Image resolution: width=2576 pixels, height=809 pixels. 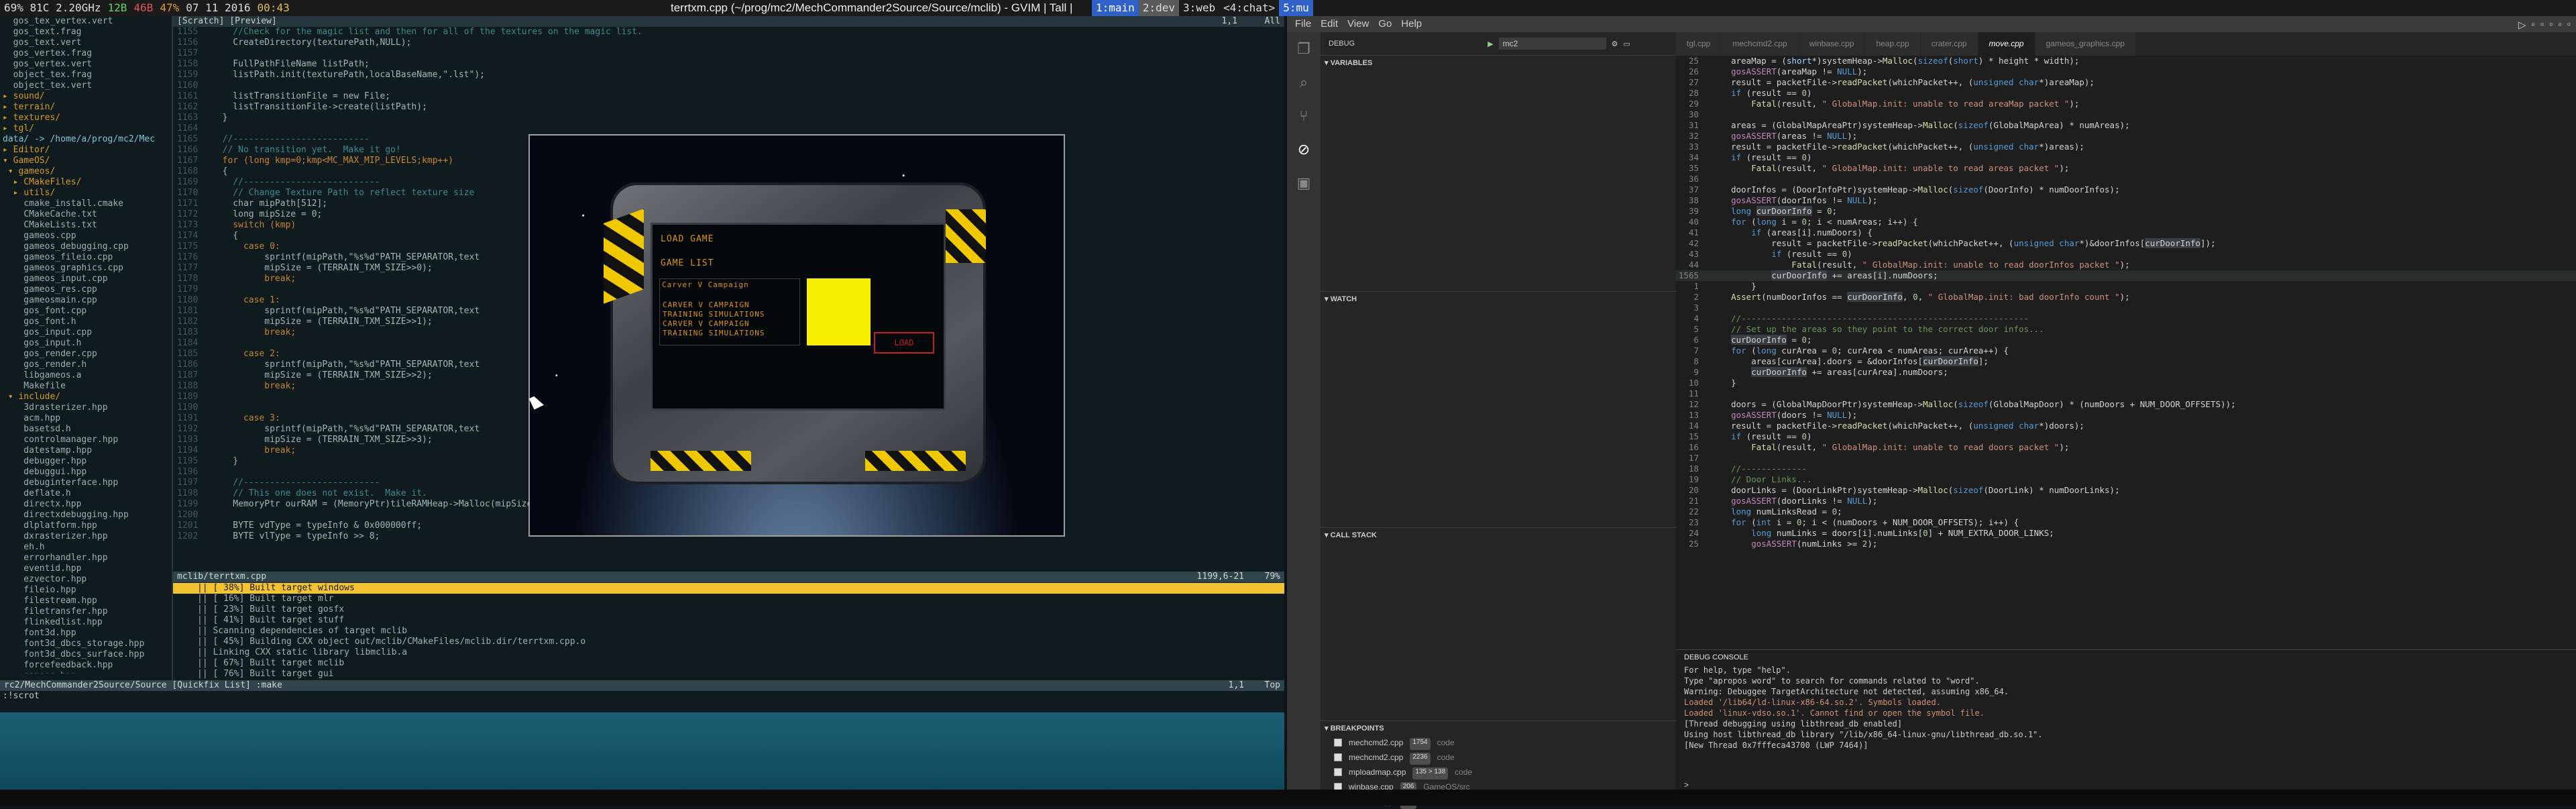 I want to click on debug-console-input: >, so click(x=1686, y=785).